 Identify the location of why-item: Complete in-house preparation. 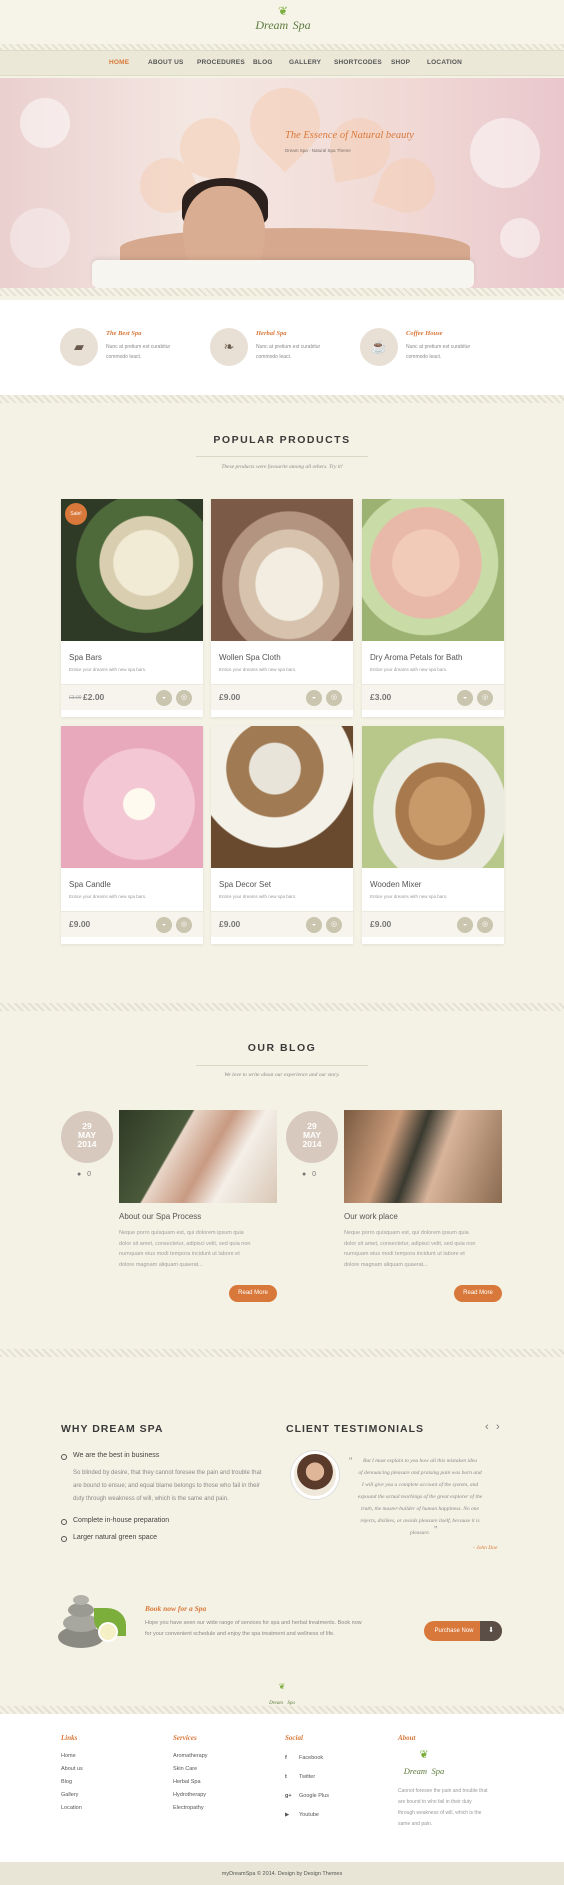
(121, 1520).